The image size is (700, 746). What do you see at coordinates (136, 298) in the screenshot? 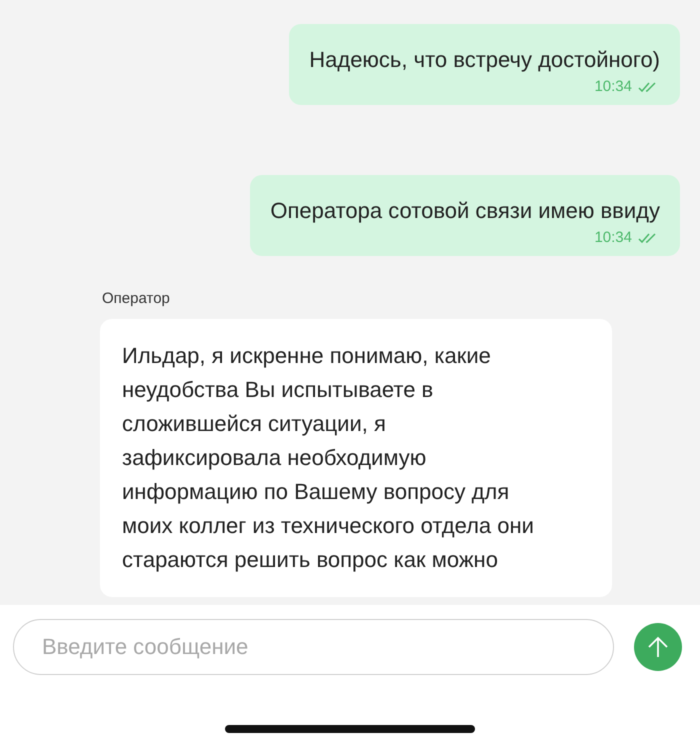
I see `sender-name: Оператор` at bounding box center [136, 298].